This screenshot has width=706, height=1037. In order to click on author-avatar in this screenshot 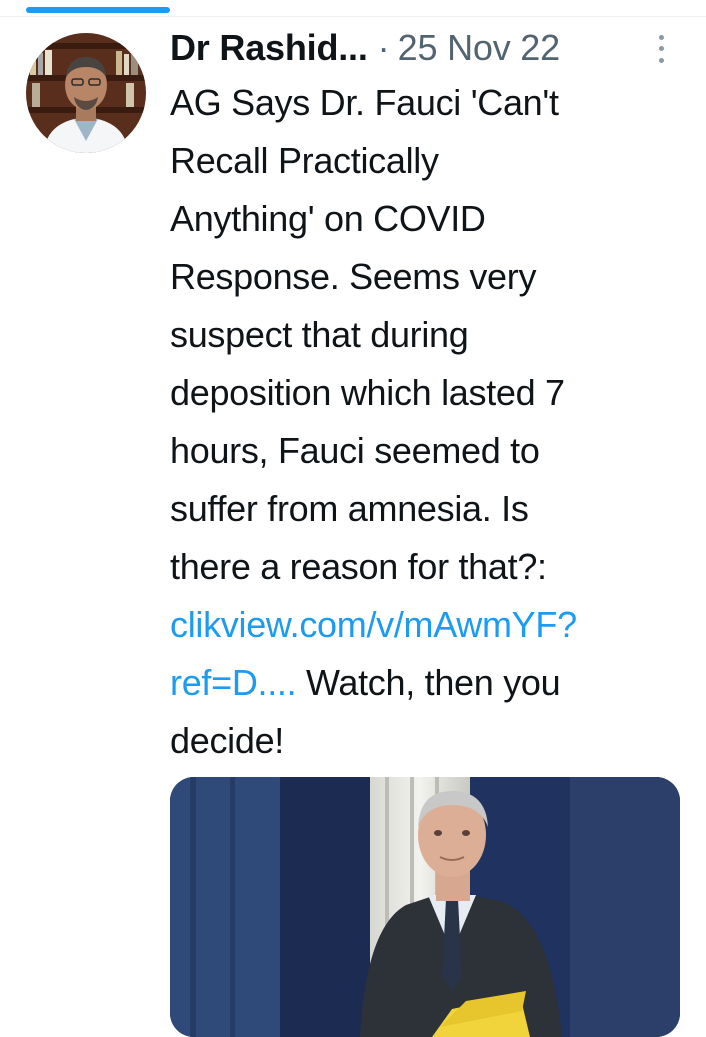, I will do `click(86, 93)`.